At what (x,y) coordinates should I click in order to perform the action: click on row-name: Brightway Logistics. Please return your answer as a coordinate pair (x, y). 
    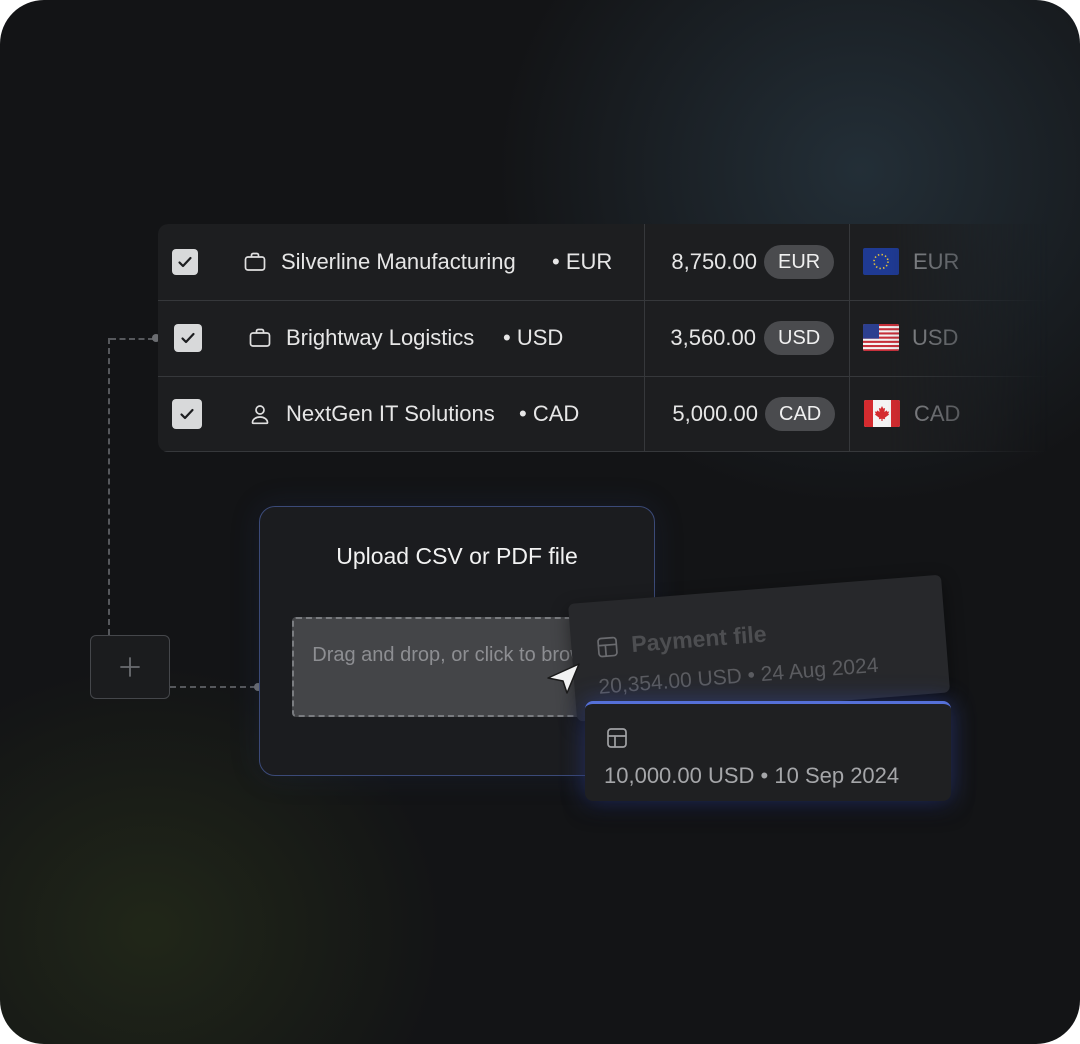
    Looking at the image, I should click on (380, 337).